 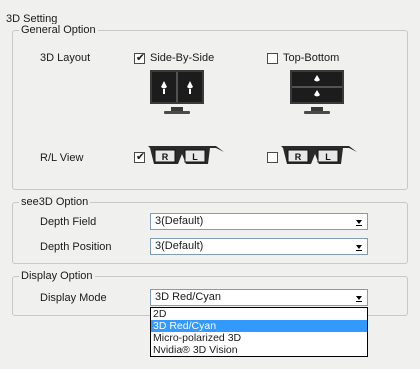 I want to click on top-bottom-checkbox, so click(x=272, y=58).